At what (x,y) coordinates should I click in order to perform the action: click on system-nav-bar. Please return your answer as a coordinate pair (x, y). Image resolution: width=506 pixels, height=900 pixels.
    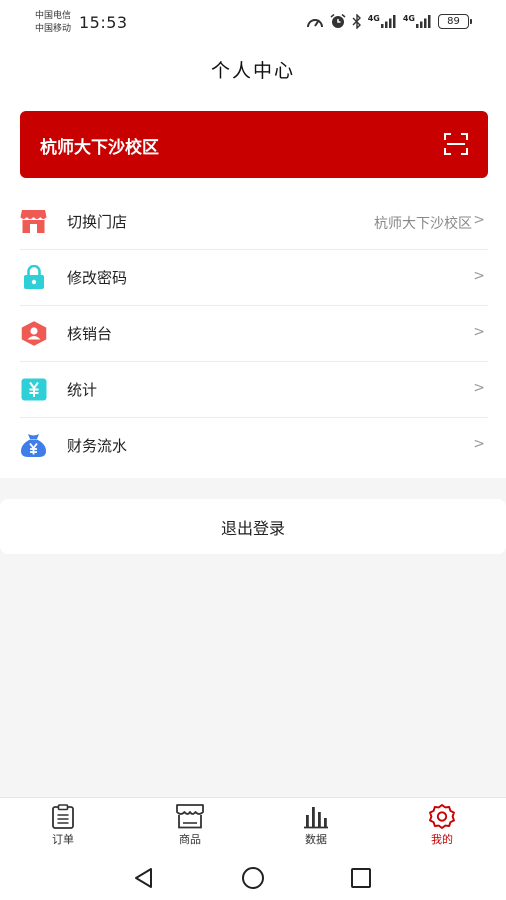
    Looking at the image, I should click on (253, 877).